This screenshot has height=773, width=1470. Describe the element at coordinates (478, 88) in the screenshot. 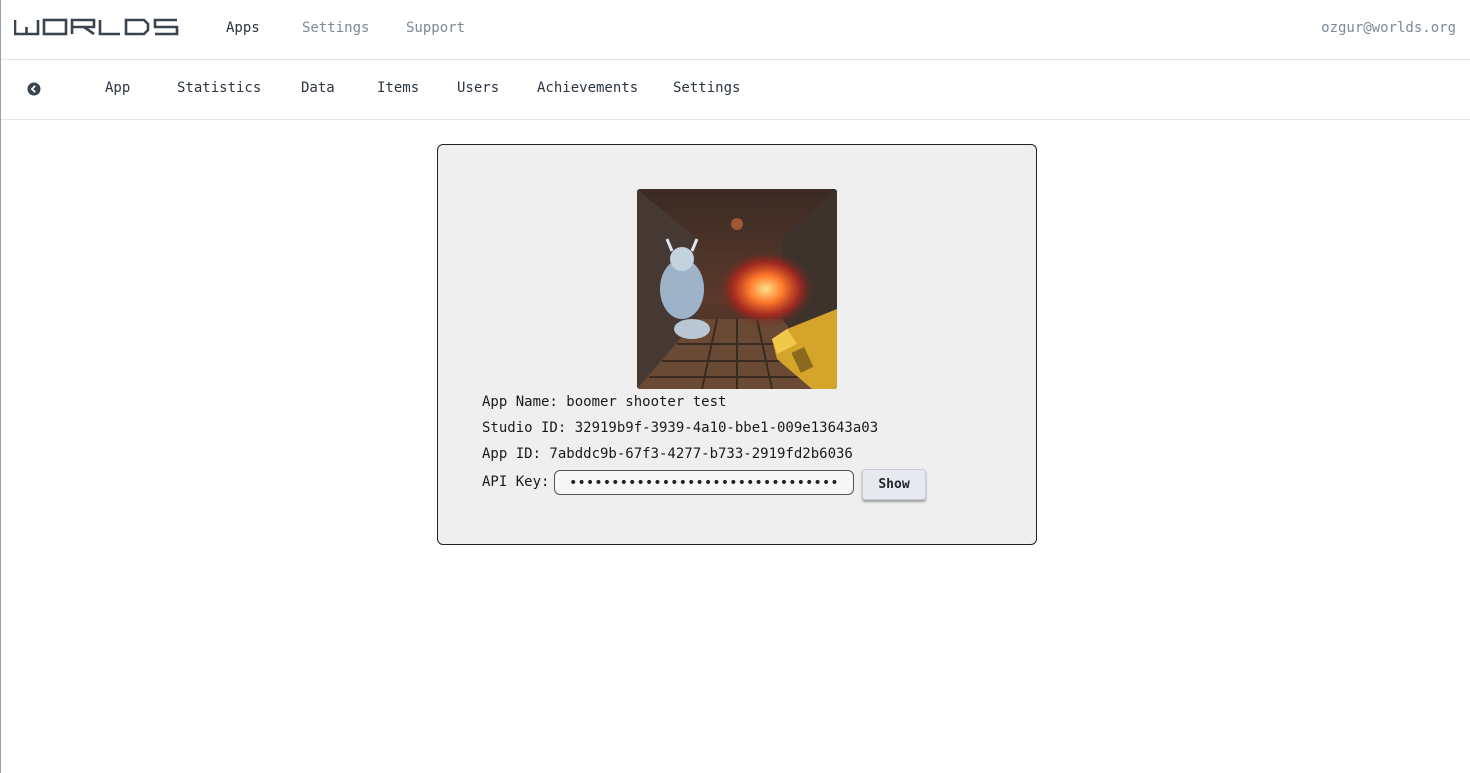

I see `tab-users: Users` at that location.